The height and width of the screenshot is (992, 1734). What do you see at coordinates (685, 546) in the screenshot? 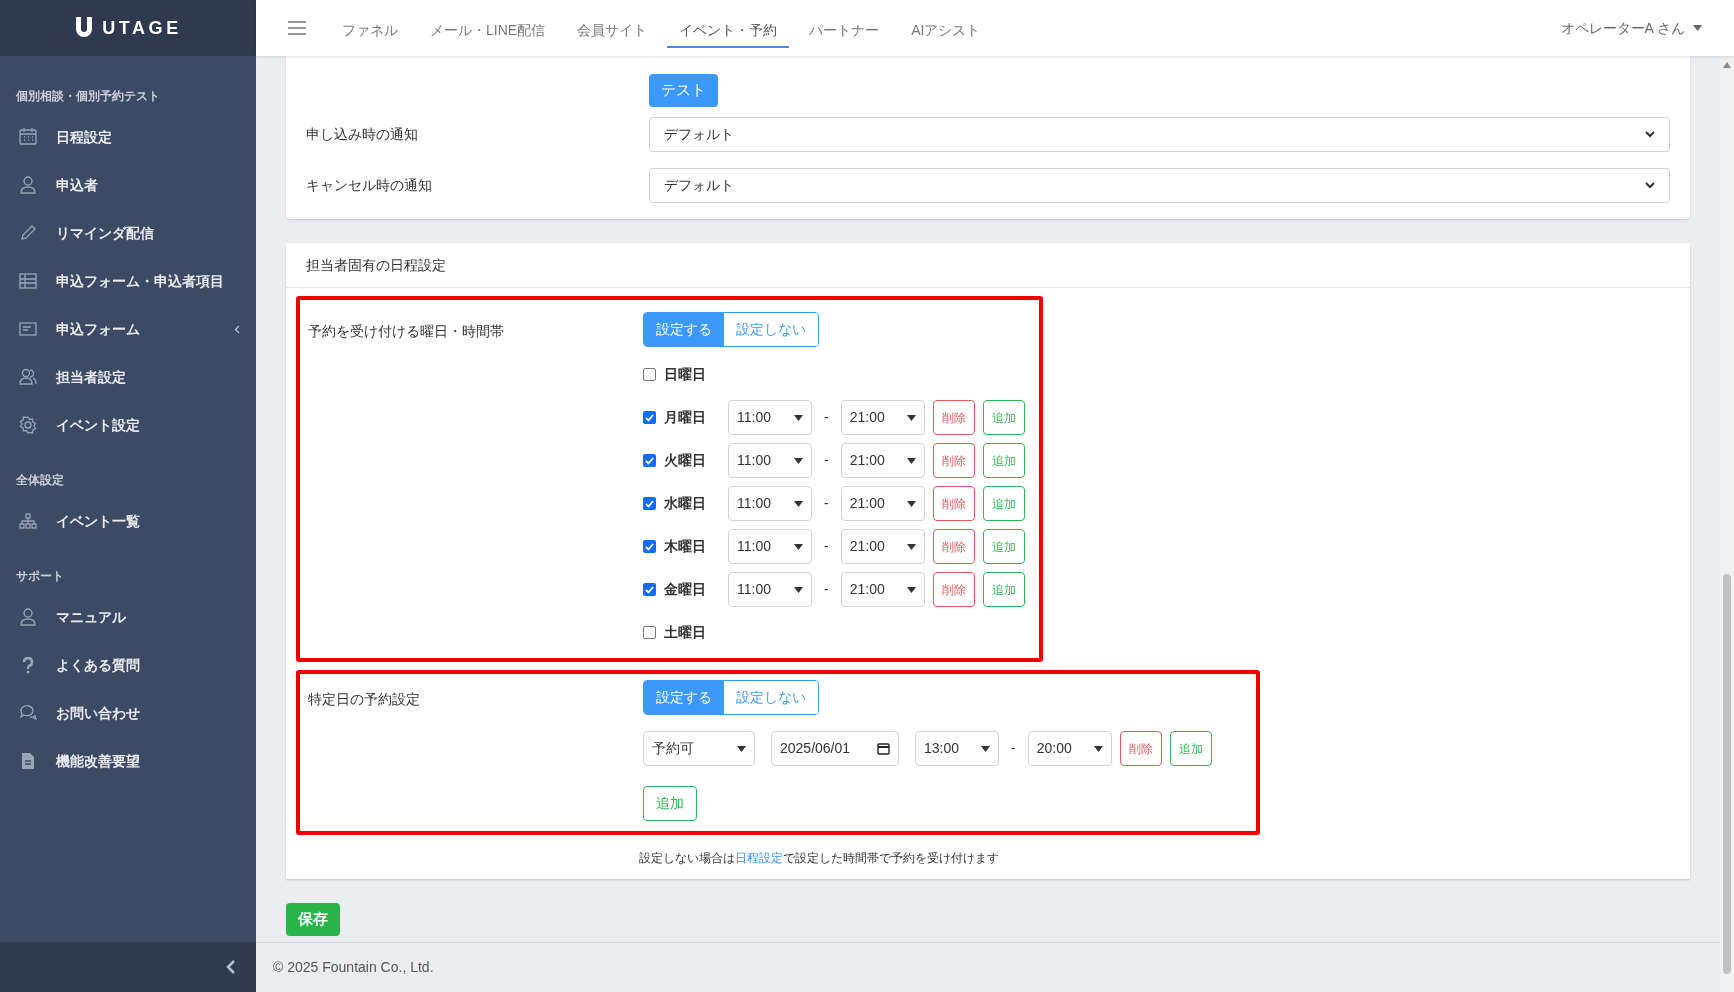
I see `day-label: 木曜日` at bounding box center [685, 546].